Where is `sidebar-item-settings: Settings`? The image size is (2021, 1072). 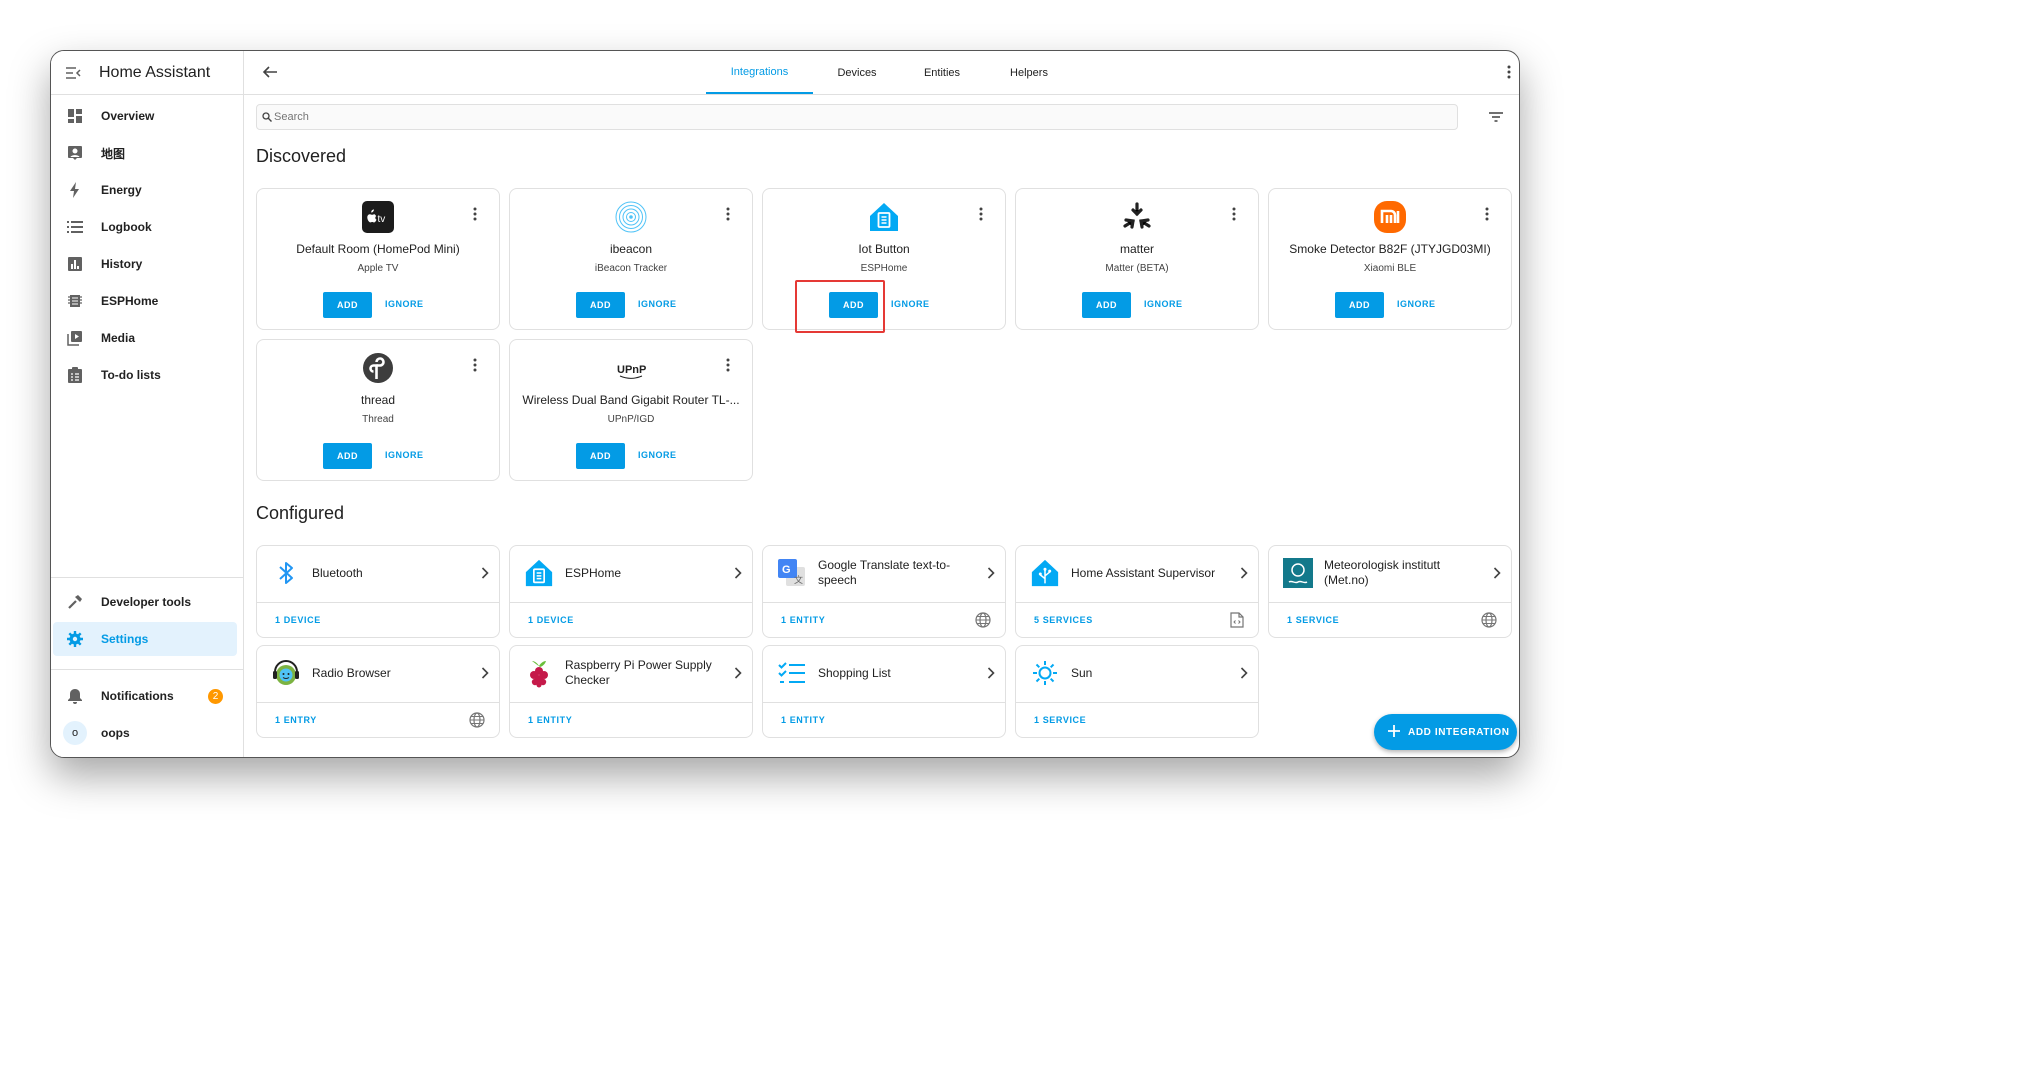 sidebar-item-settings: Settings is located at coordinates (145, 639).